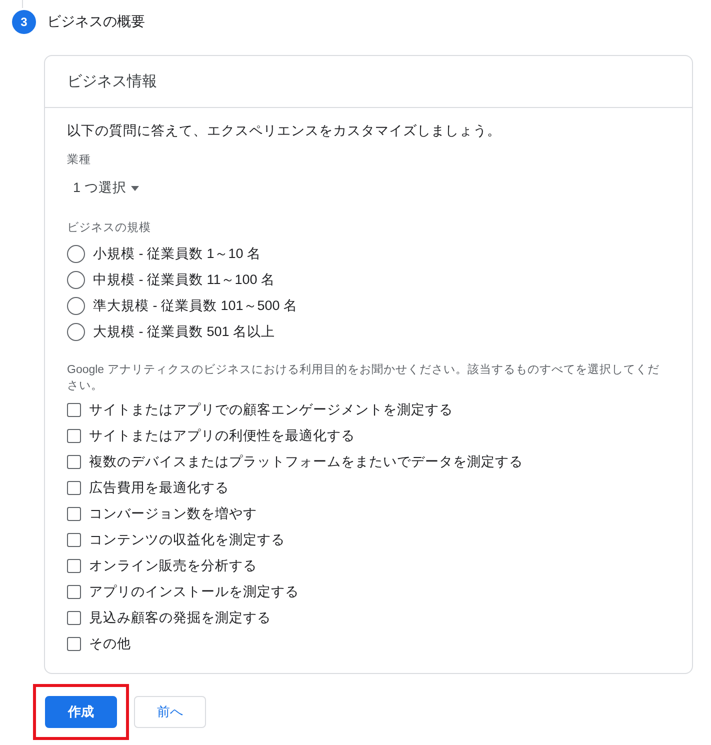 This screenshot has width=711, height=745. Describe the element at coordinates (109, 228) in the screenshot. I see `field-label: ビジネスの規模` at that location.